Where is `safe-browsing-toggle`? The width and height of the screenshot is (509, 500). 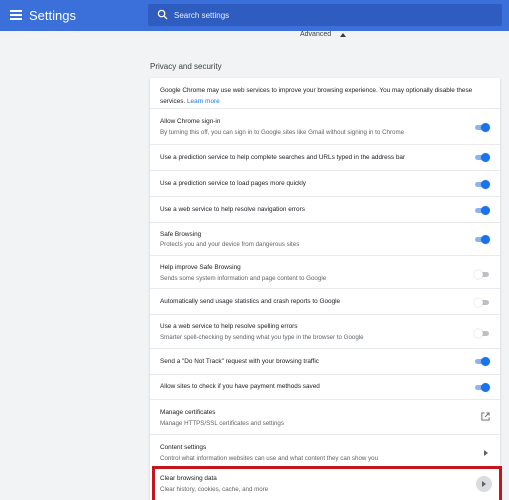
safe-browsing-toggle is located at coordinates (482, 239).